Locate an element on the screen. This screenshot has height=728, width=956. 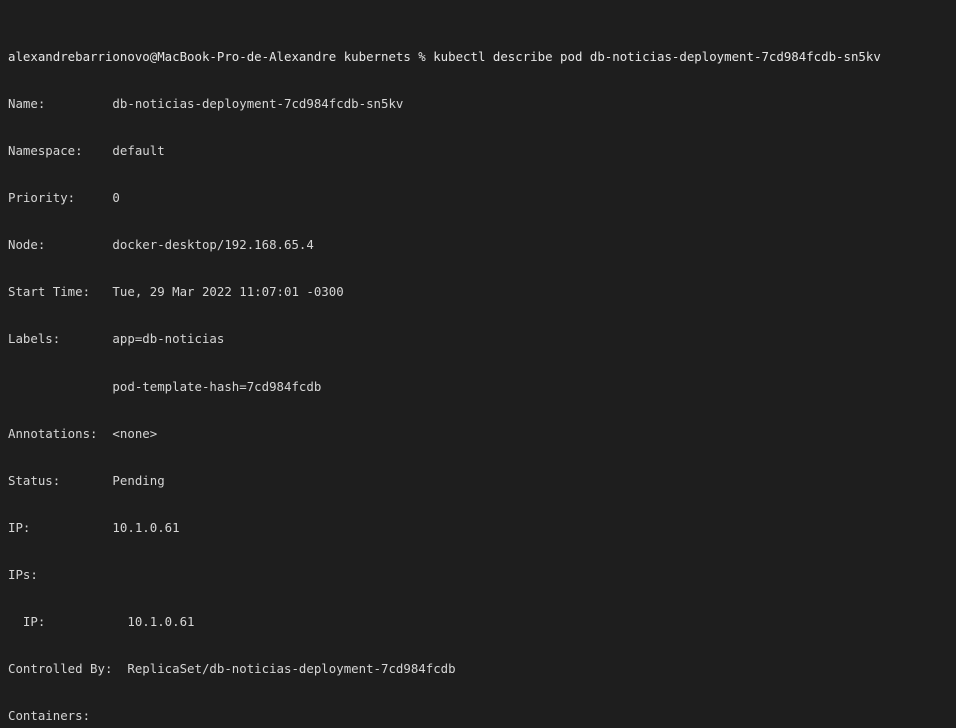
field-ips-ip: IP: 10.1.0.61 is located at coordinates (101, 621).